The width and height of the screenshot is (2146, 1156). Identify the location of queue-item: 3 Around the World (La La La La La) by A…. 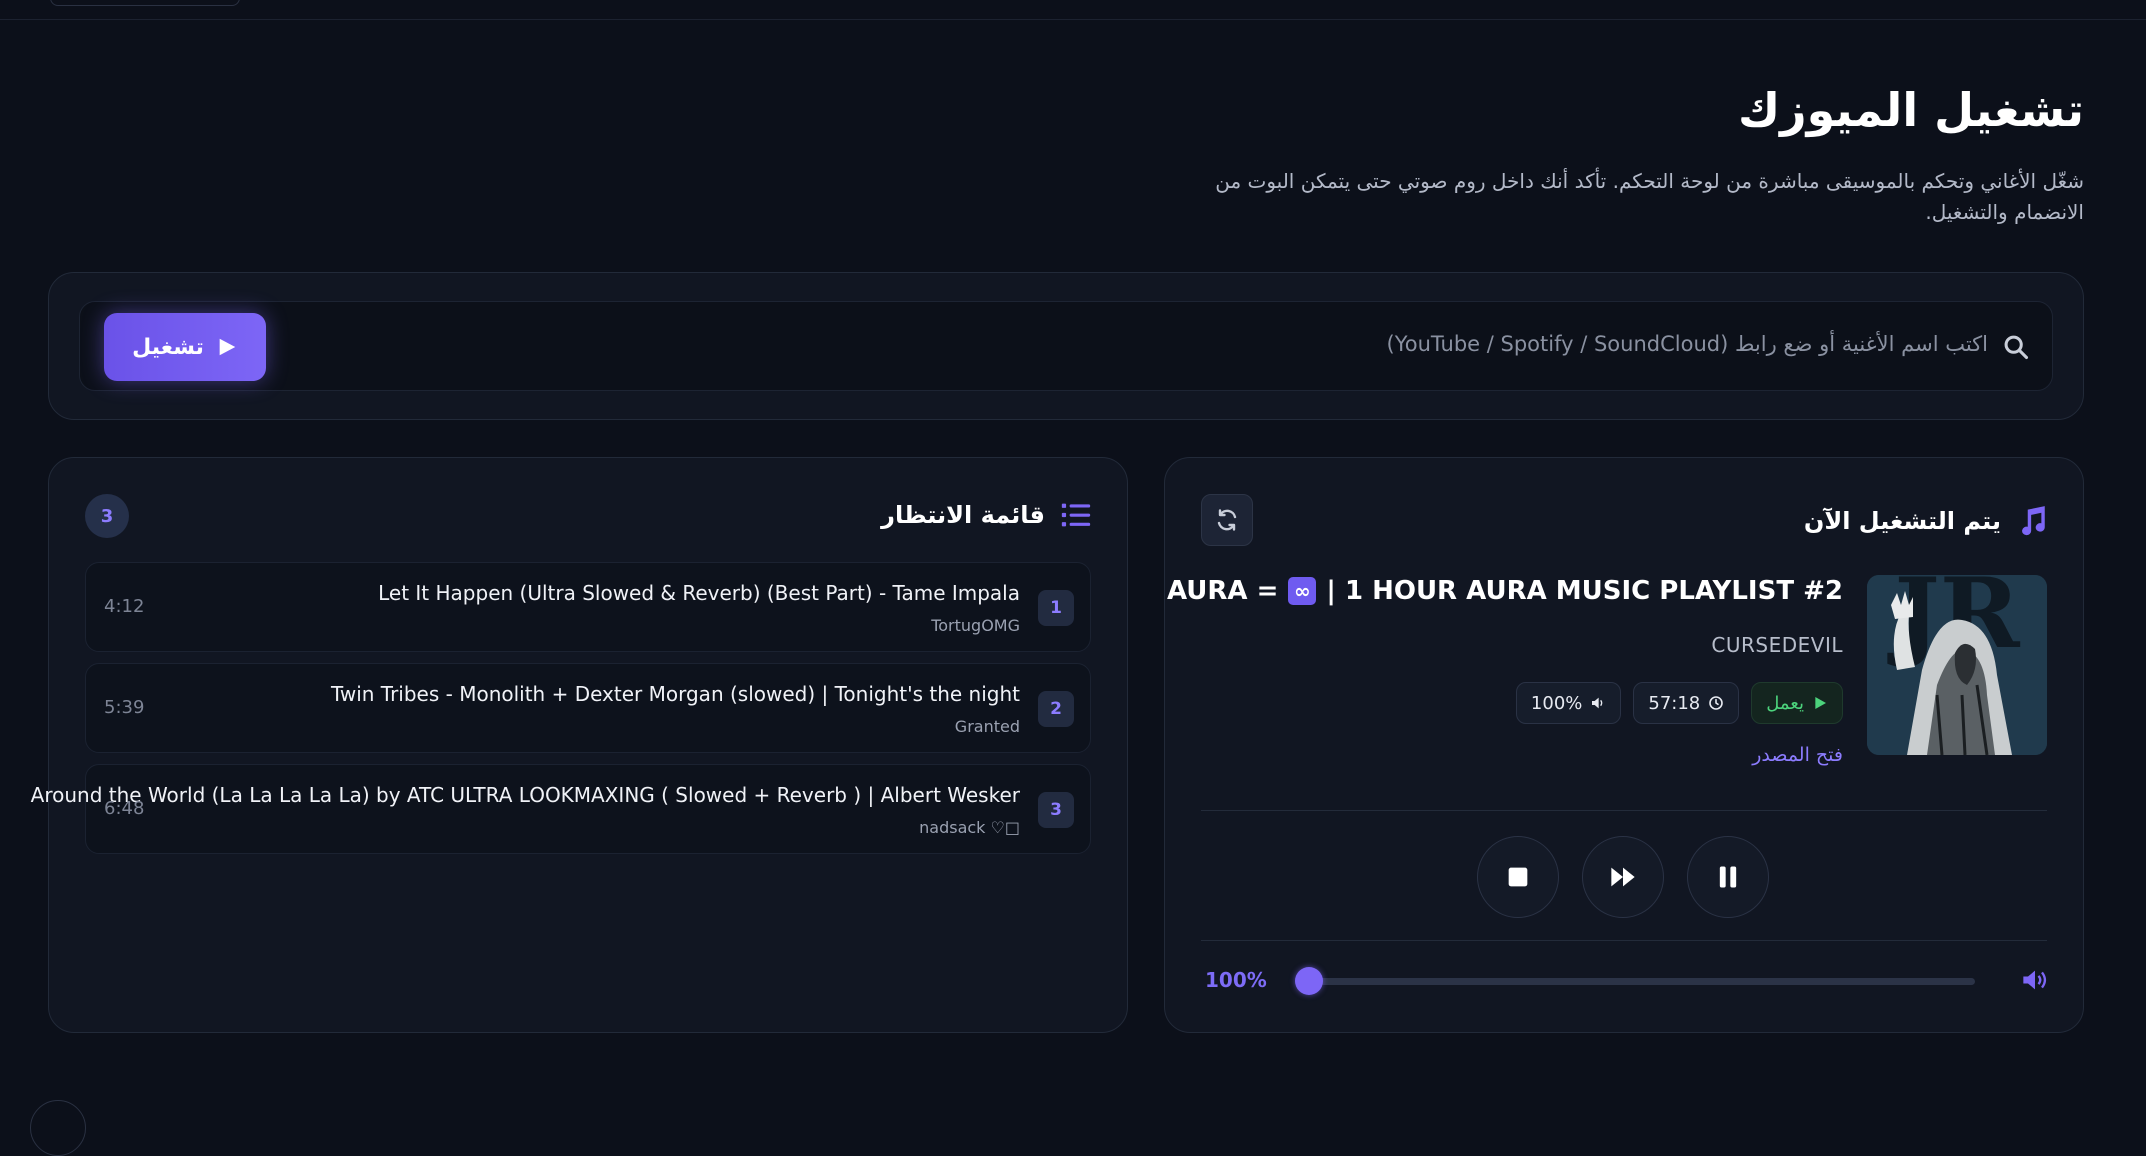
(561, 809).